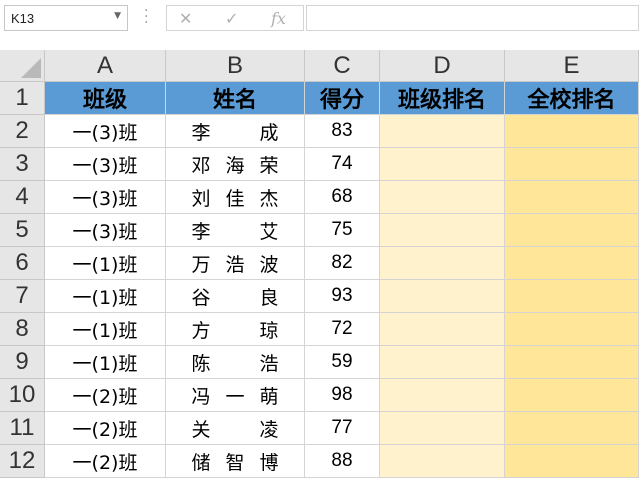 This screenshot has height=480, width=639. What do you see at coordinates (278, 18) in the screenshot?
I see `fx-icon: fx` at bounding box center [278, 18].